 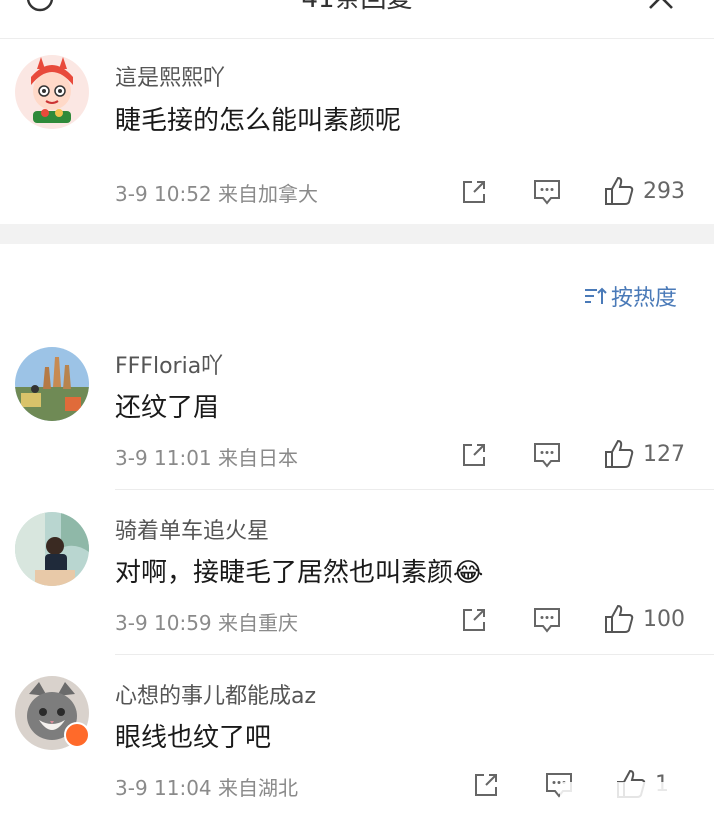 I want to click on header: 41条回复, so click(x=357, y=19).